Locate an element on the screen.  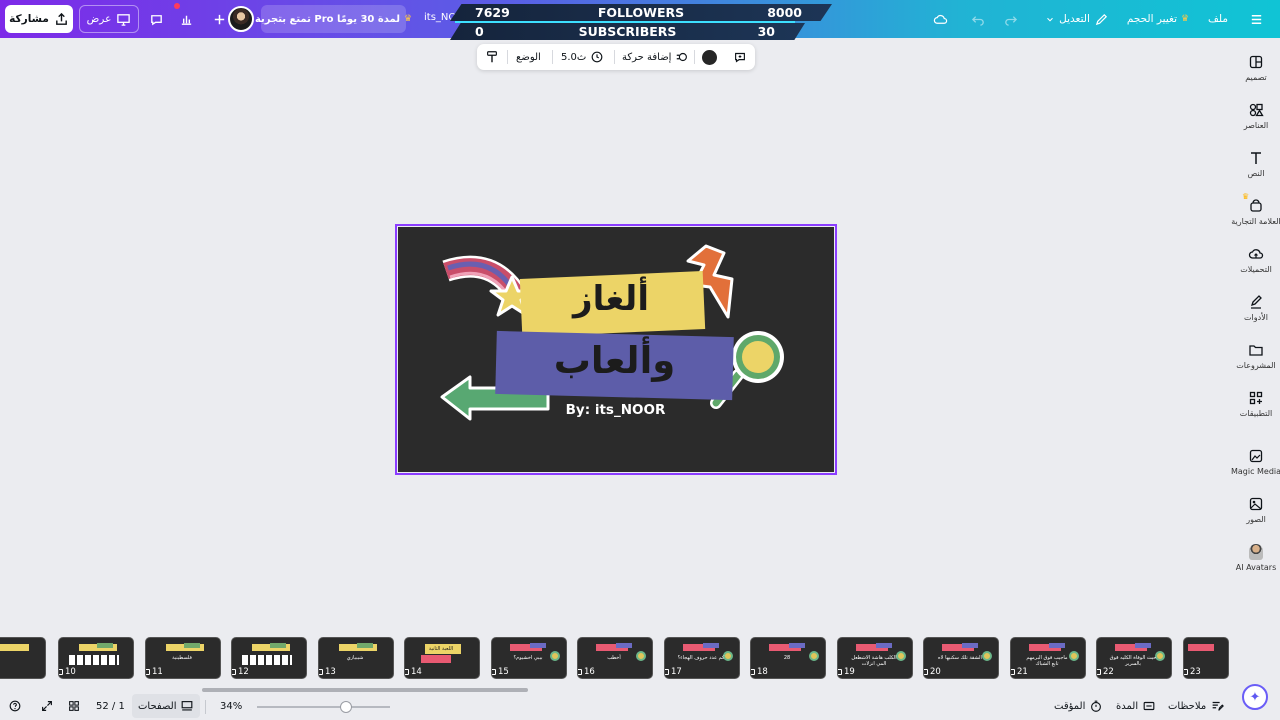
zoom-slider-track is located at coordinates (323, 707).